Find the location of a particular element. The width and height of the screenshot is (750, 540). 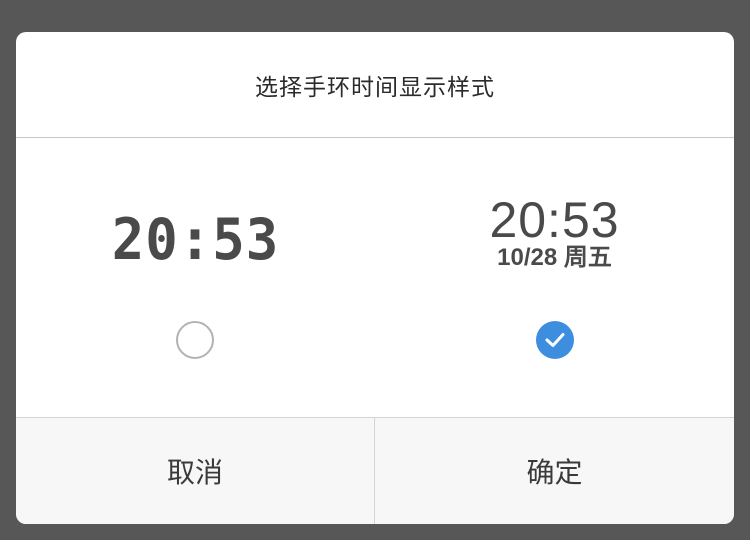

cancel-button: 取消 is located at coordinates (195, 471).